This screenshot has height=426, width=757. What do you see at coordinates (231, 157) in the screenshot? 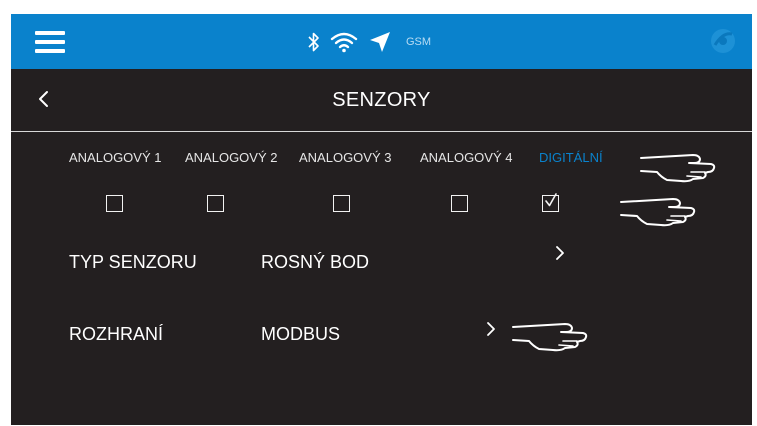
I see `tab-analog-2: ANALOGOVÝ 2` at bounding box center [231, 157].